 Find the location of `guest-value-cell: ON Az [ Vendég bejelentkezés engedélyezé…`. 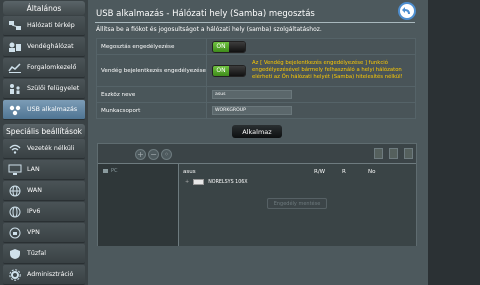

guest-value-cell: ON Az [ Vendég bejelentkezés engedélyezé… is located at coordinates (311, 70).